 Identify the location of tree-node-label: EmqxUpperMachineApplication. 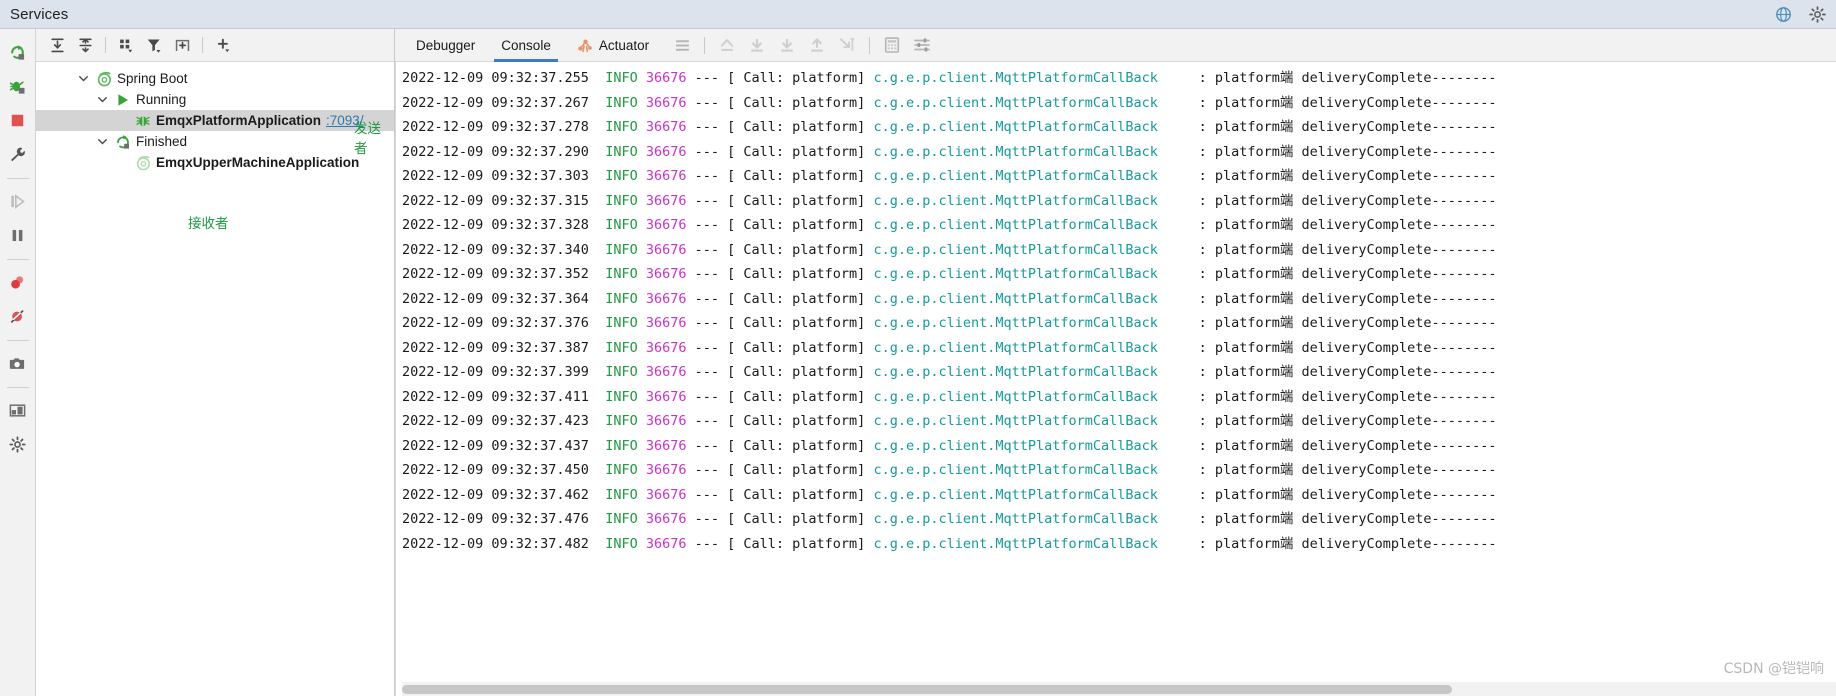
(258, 162).